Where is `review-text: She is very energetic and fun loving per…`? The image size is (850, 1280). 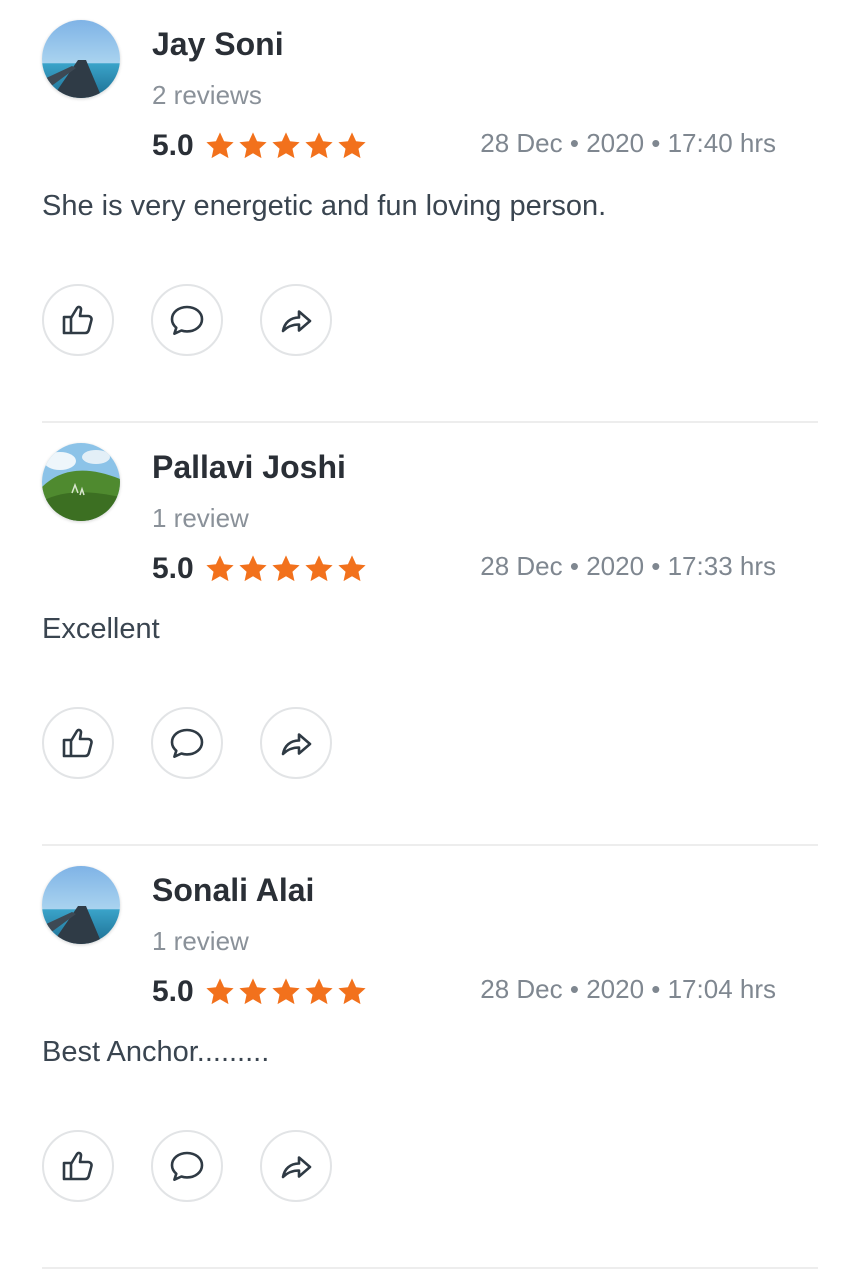
review-text: She is very energetic and fun loving per… is located at coordinates (324, 206).